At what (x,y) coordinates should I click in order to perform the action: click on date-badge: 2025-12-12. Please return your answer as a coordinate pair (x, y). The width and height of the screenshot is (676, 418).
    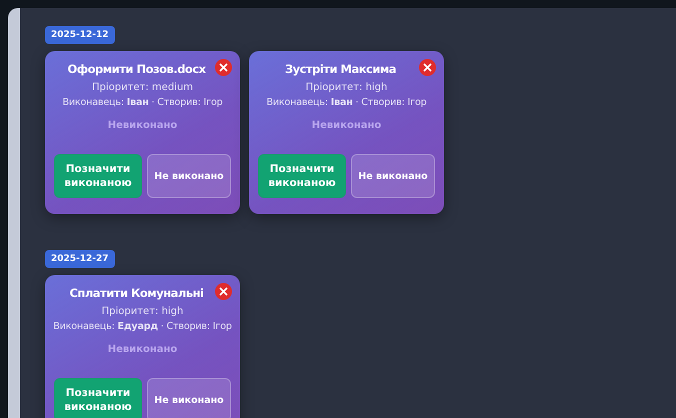
    Looking at the image, I should click on (80, 35).